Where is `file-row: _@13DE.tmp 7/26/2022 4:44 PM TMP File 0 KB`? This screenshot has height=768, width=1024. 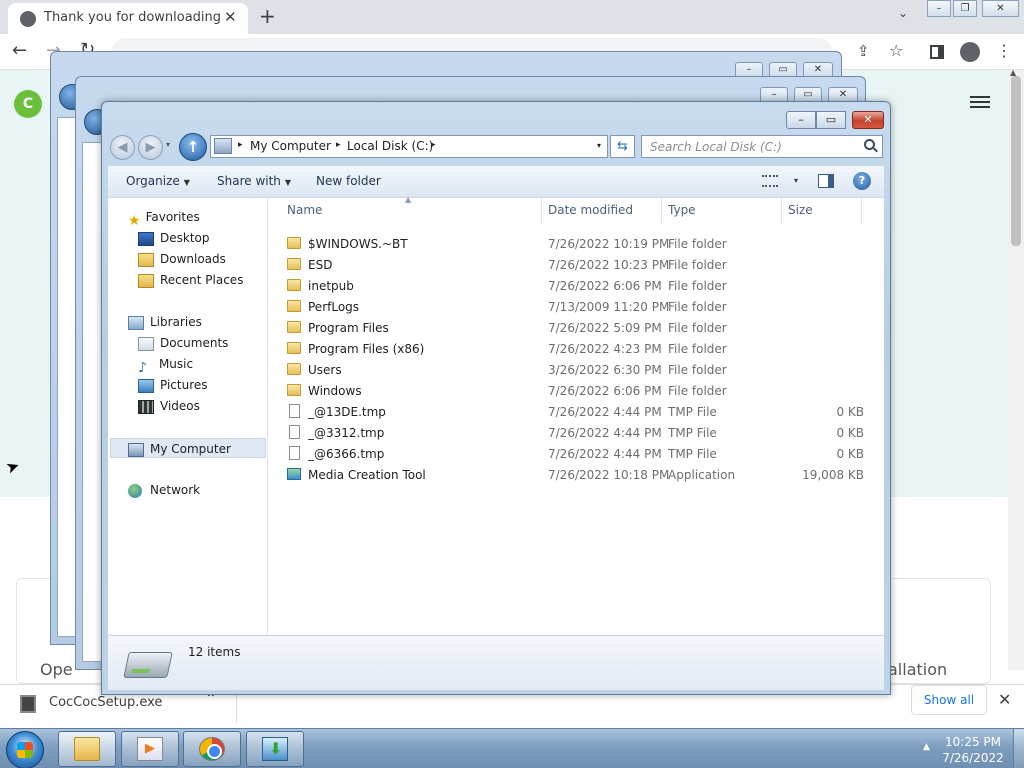
file-row: _@13DE.tmp 7/26/2022 4:44 PM TMP File 0 KB is located at coordinates (574, 412).